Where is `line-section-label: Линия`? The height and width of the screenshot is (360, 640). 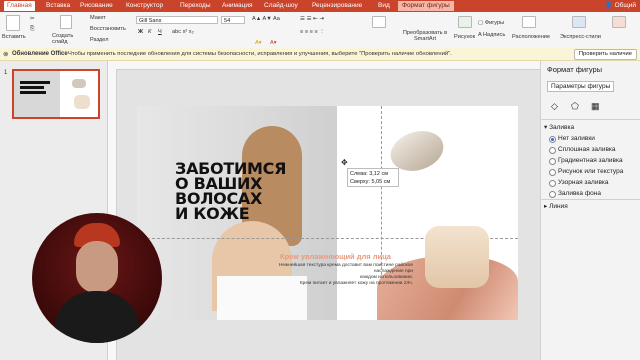
line-section-label: Линия is located at coordinates (558, 206).